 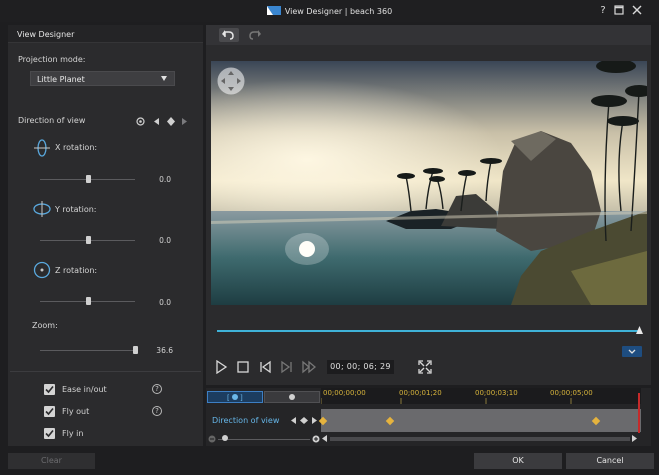 What do you see at coordinates (157, 389) in the screenshot?
I see `ease-in-out-help-icon: ?` at bounding box center [157, 389].